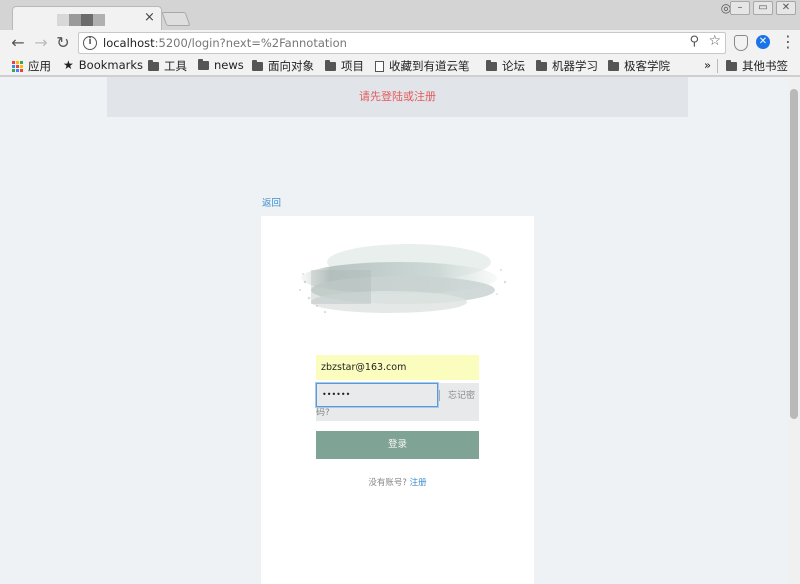 This screenshot has width=800, height=584. I want to click on url-text: localhost:5200/login?next=%2Fannotation, so click(225, 43).